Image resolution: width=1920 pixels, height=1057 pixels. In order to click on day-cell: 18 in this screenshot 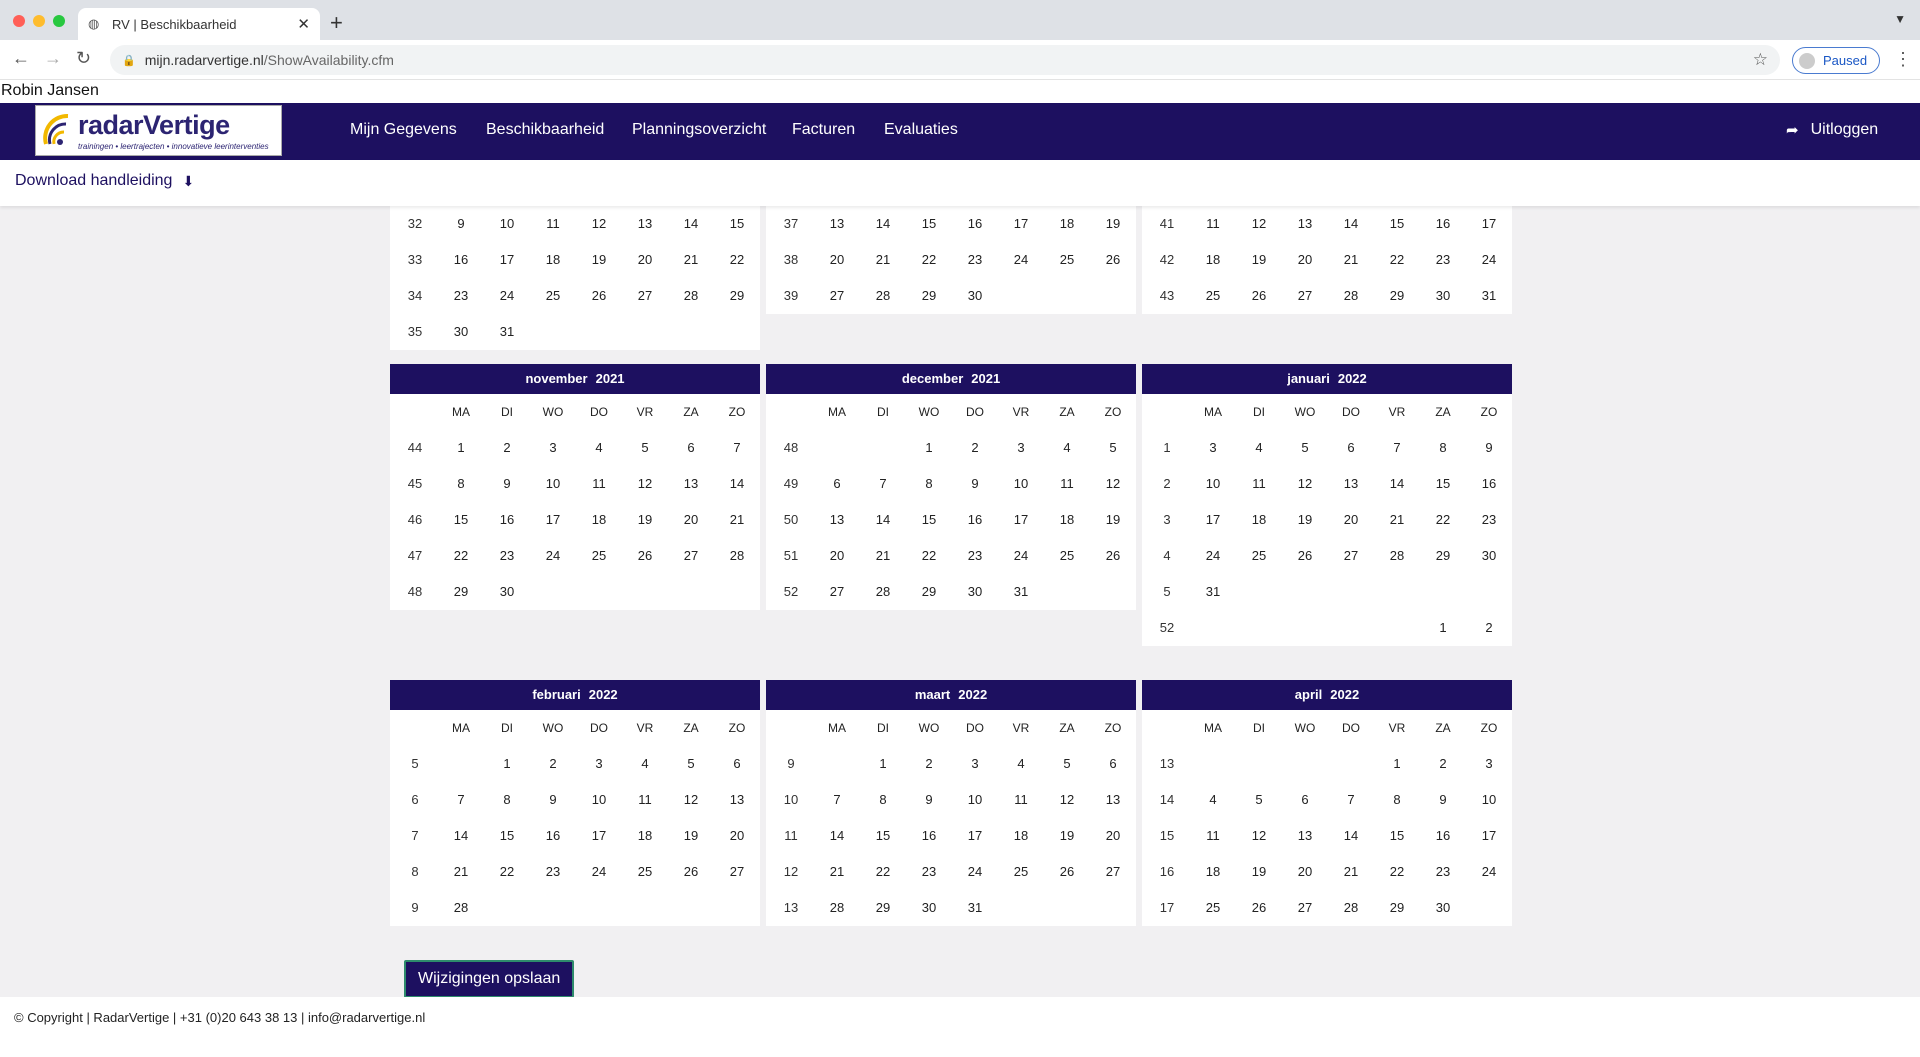, I will do `click(553, 260)`.